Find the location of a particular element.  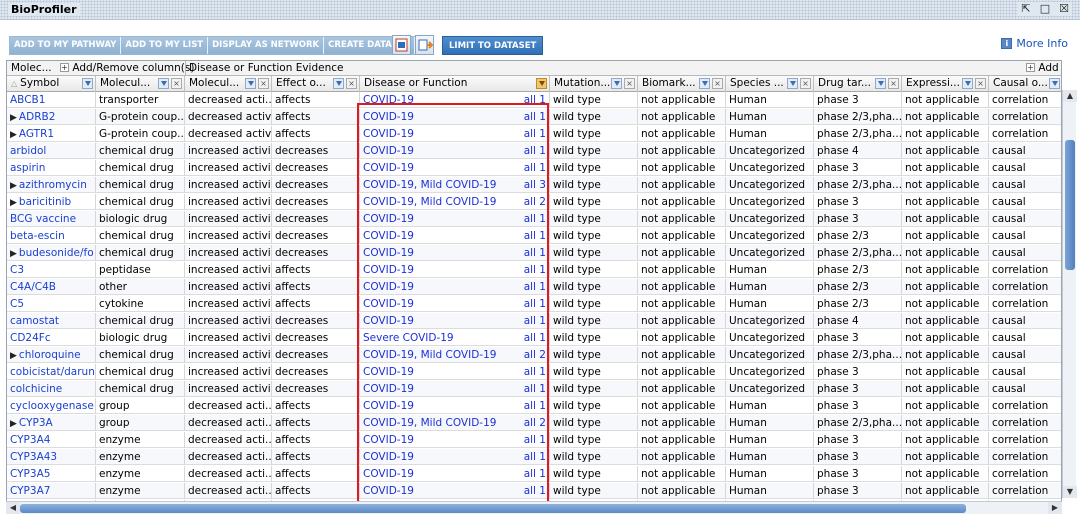

all-count-link: all 2 is located at coordinates (535, 355).